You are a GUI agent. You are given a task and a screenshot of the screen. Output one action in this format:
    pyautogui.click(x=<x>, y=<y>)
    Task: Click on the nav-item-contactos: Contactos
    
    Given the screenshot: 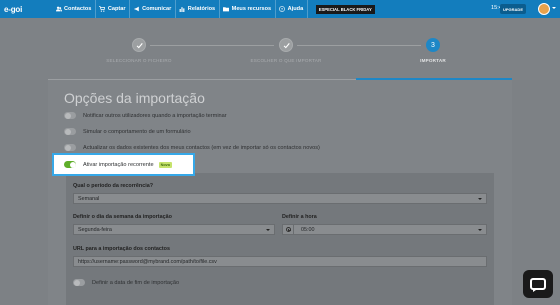 What is the action you would take?
    pyautogui.click(x=74, y=9)
    